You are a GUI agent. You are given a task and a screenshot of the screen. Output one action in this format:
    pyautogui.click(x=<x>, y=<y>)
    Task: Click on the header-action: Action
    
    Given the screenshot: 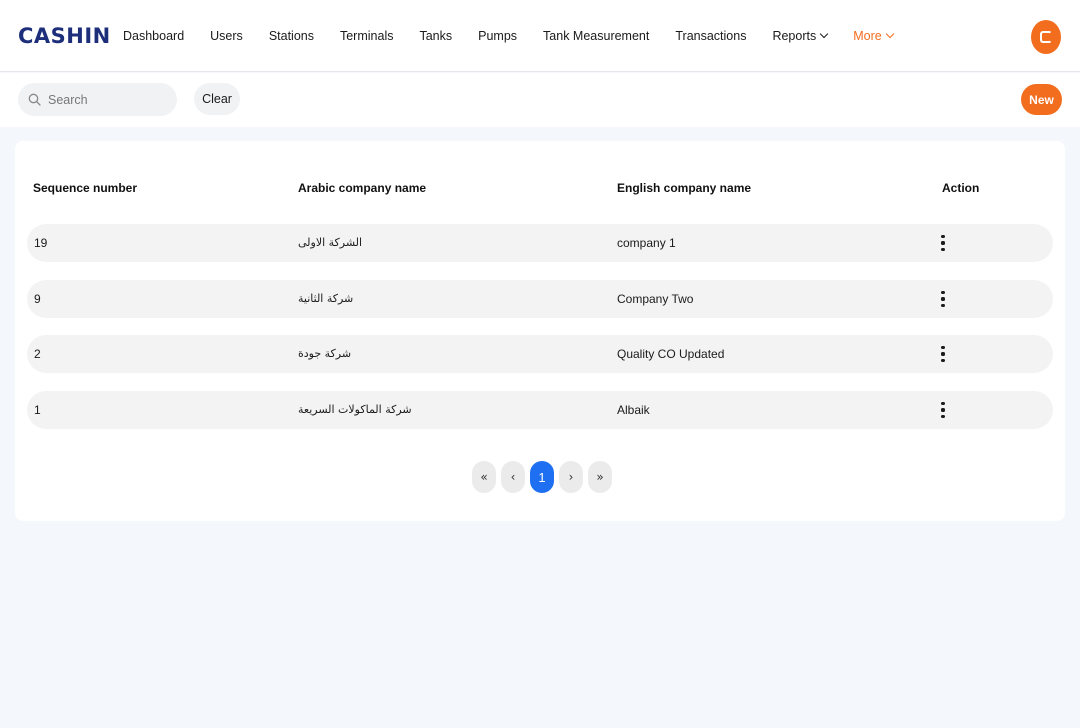 What is the action you would take?
    pyautogui.click(x=961, y=188)
    